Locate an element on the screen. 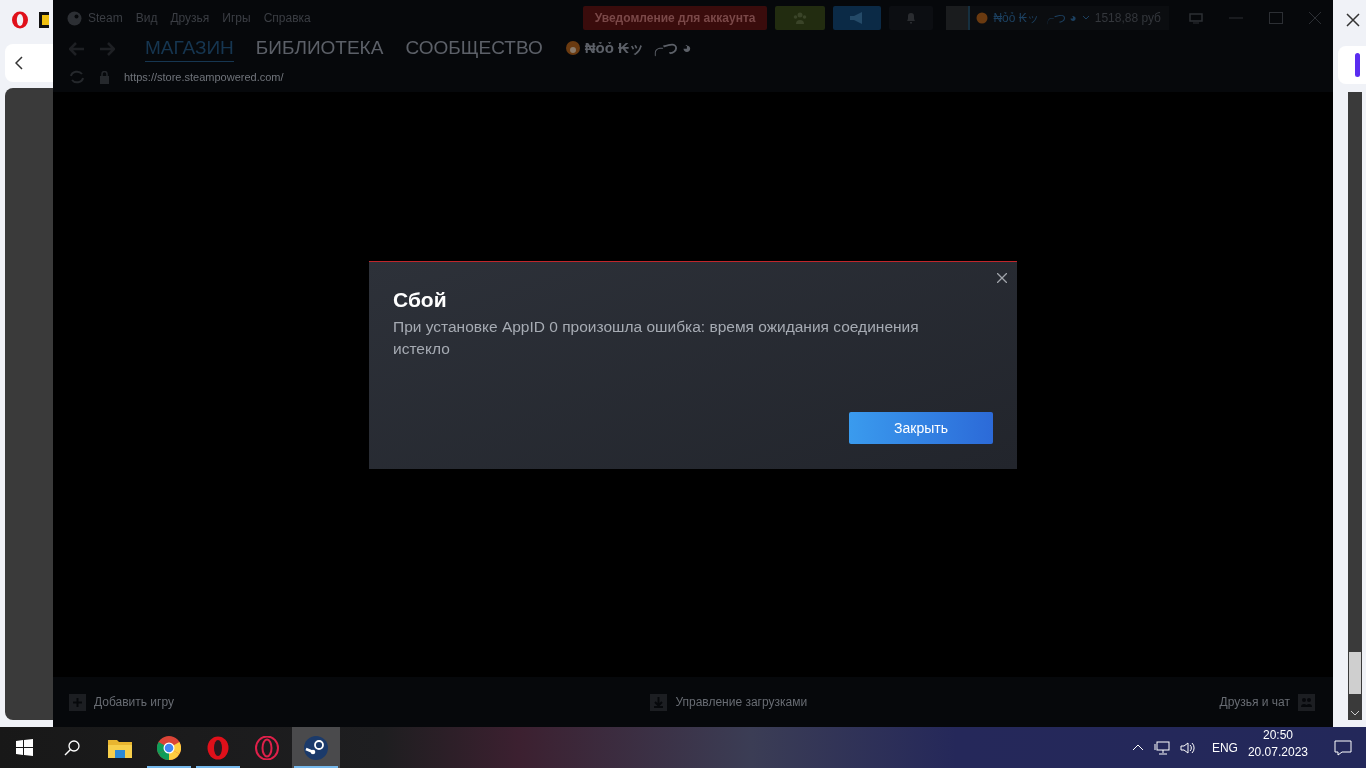  folder-icon is located at coordinates (120, 747).